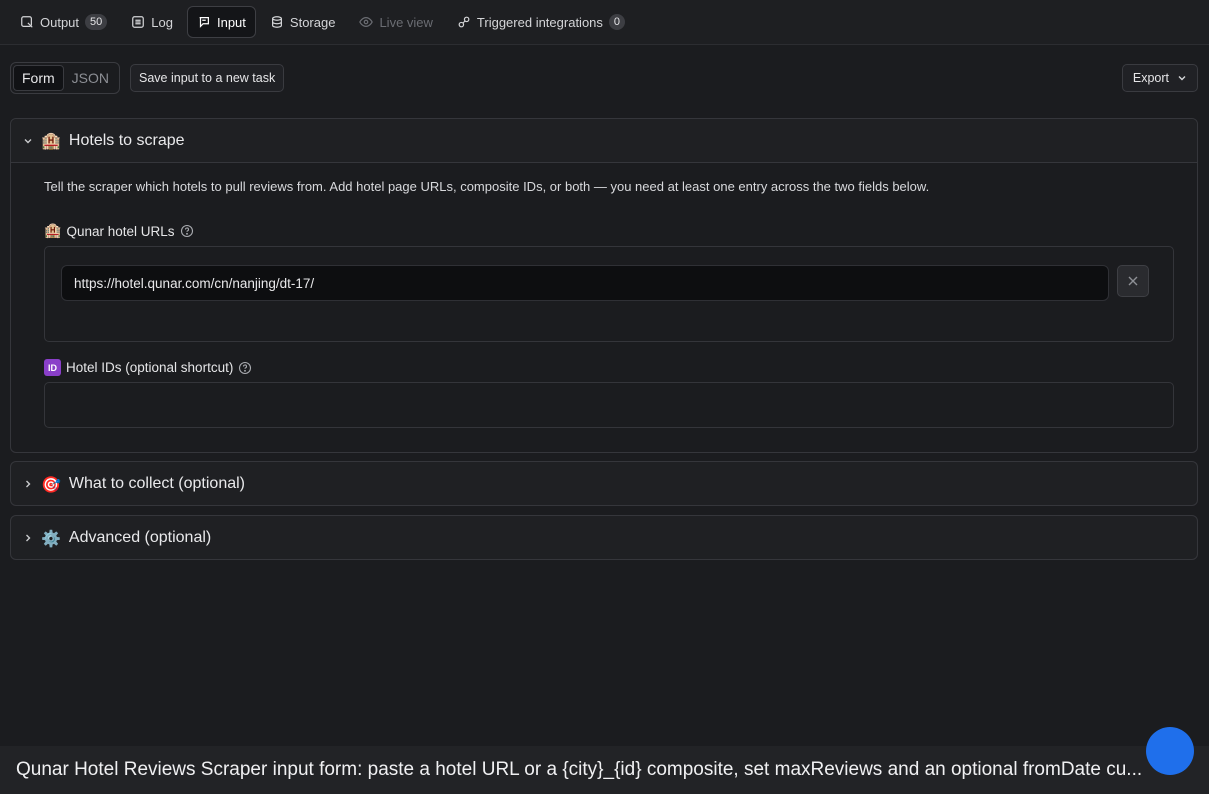 This screenshot has height=794, width=1209. I want to click on tab-live-view: Live view, so click(395, 22).